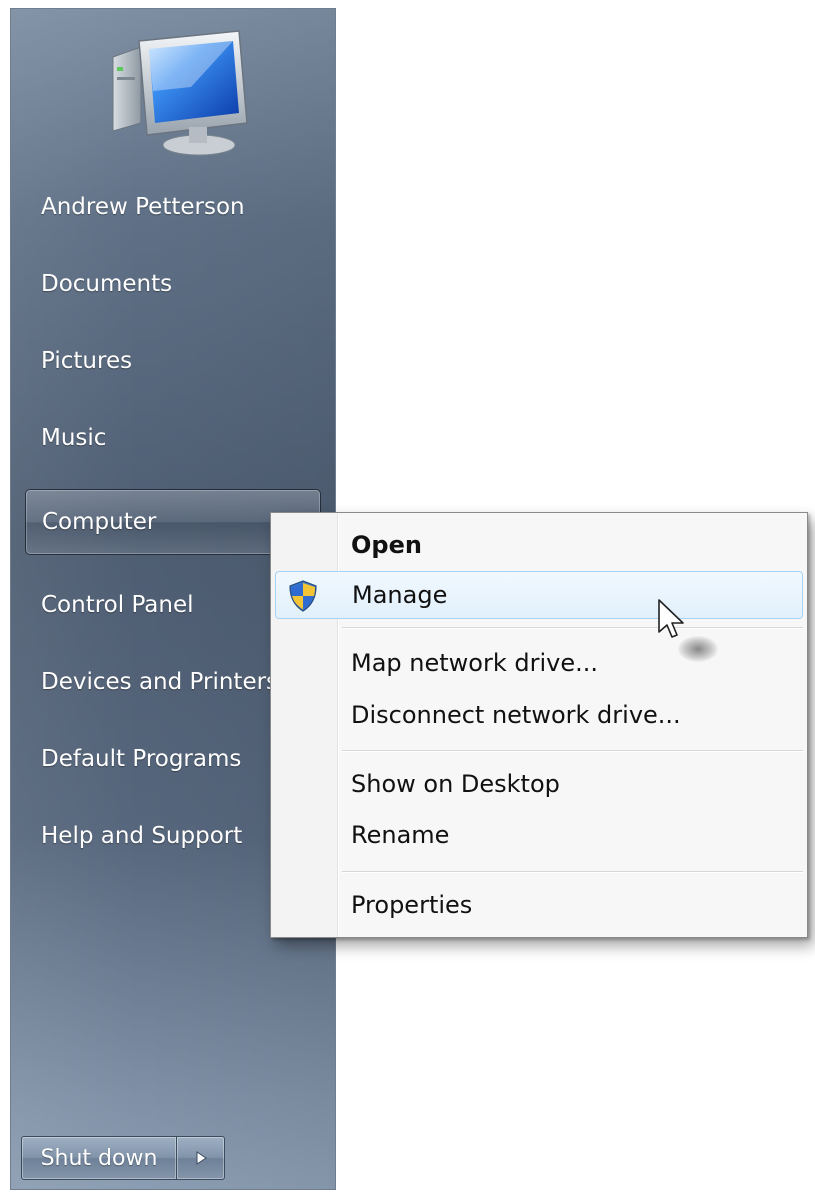 The height and width of the screenshot is (1198, 815). I want to click on start-item-pictures: Pictures, so click(173, 361).